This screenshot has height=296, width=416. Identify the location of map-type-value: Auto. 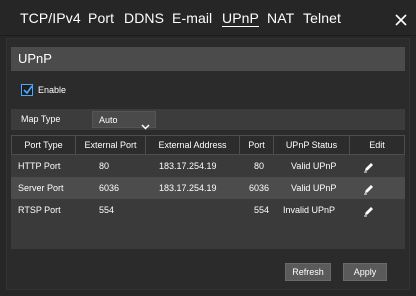
(108, 120).